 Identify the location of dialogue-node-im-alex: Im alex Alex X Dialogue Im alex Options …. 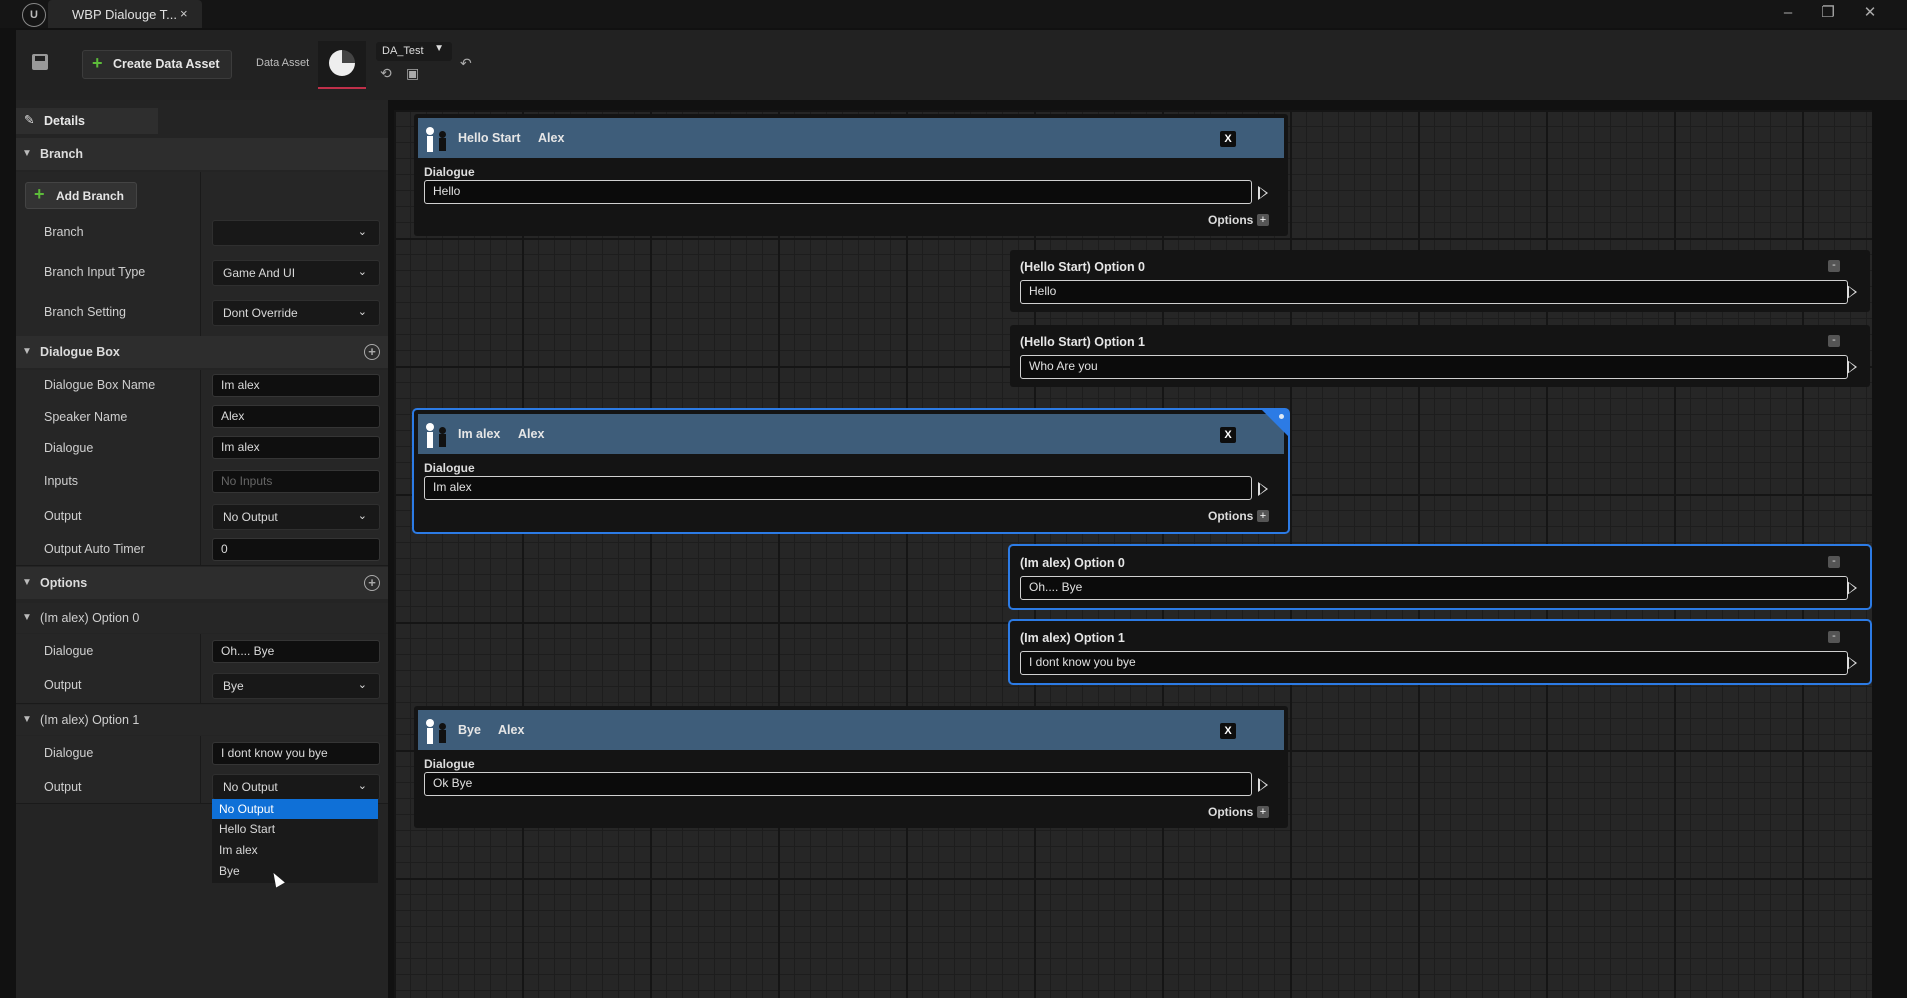
(851, 471).